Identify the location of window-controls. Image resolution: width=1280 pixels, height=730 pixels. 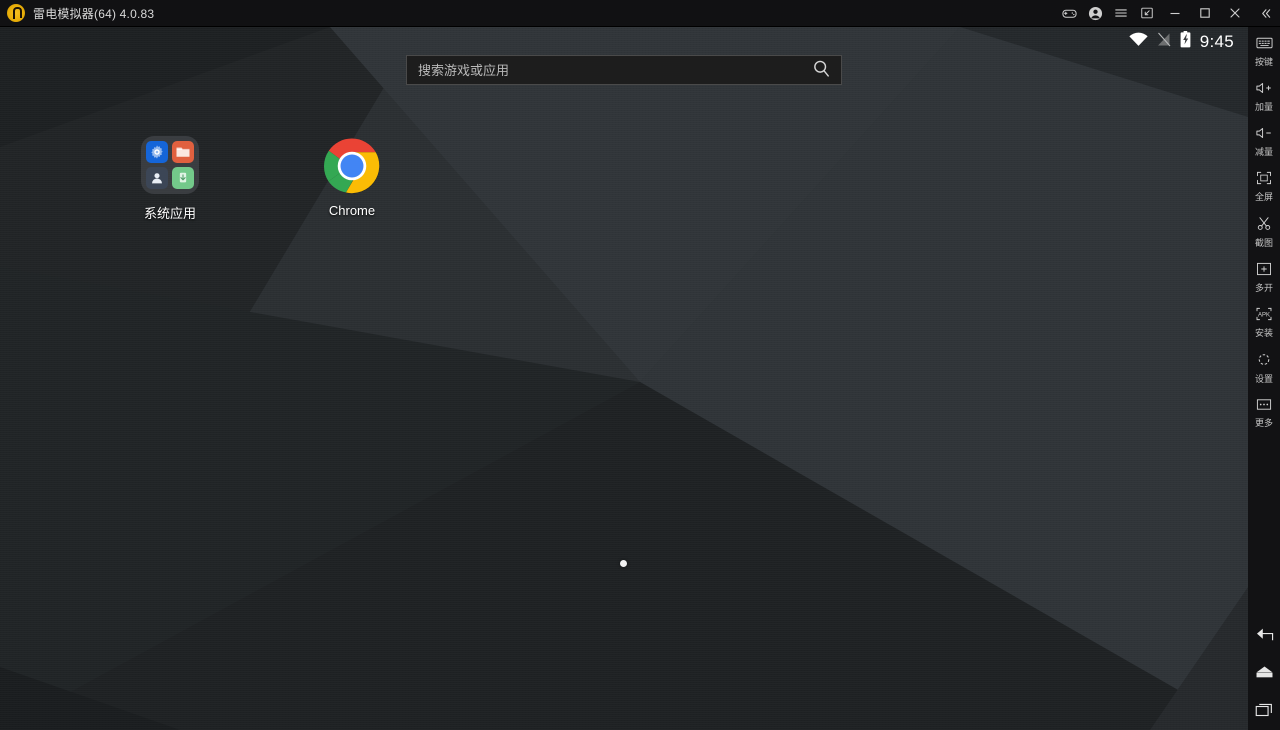
(1168, 13).